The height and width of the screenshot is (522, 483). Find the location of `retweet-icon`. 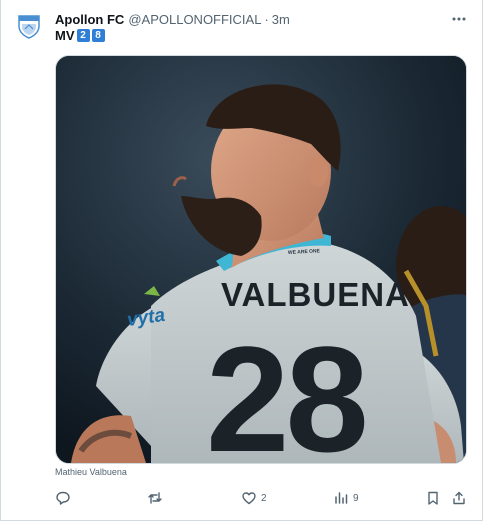

retweet-icon is located at coordinates (155, 498).